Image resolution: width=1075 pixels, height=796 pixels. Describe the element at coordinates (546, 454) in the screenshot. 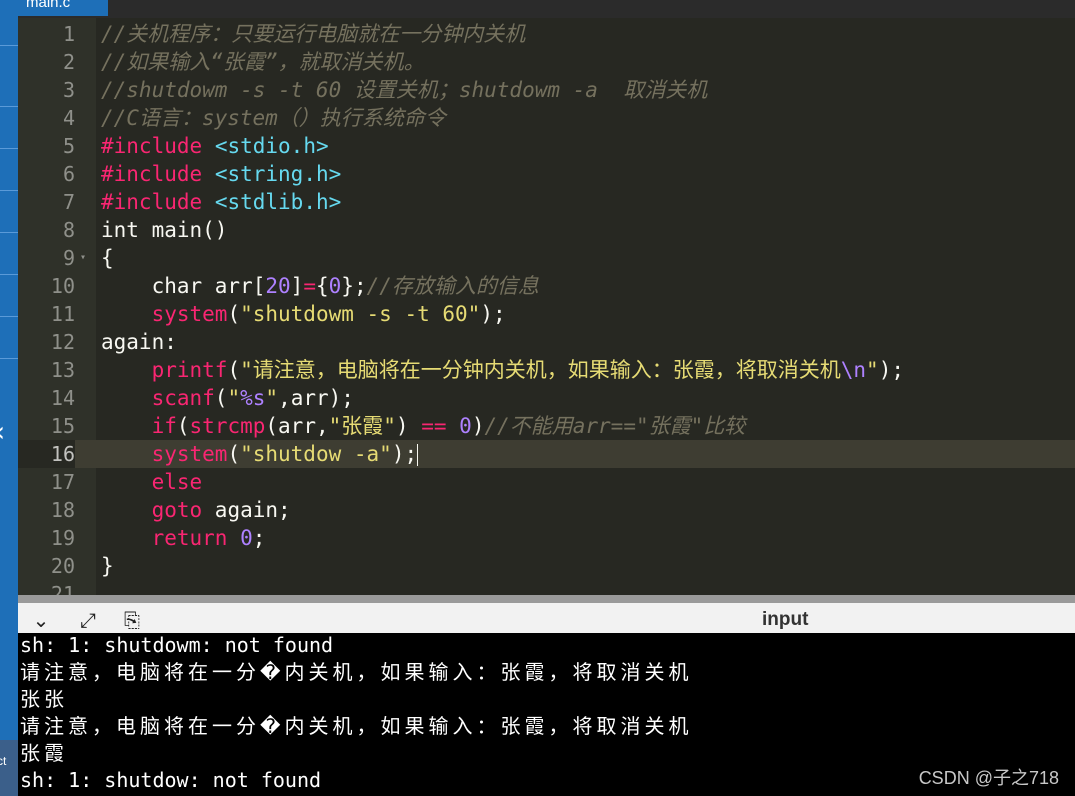

I see `code-line: 16 system("shutdow -a");` at that location.